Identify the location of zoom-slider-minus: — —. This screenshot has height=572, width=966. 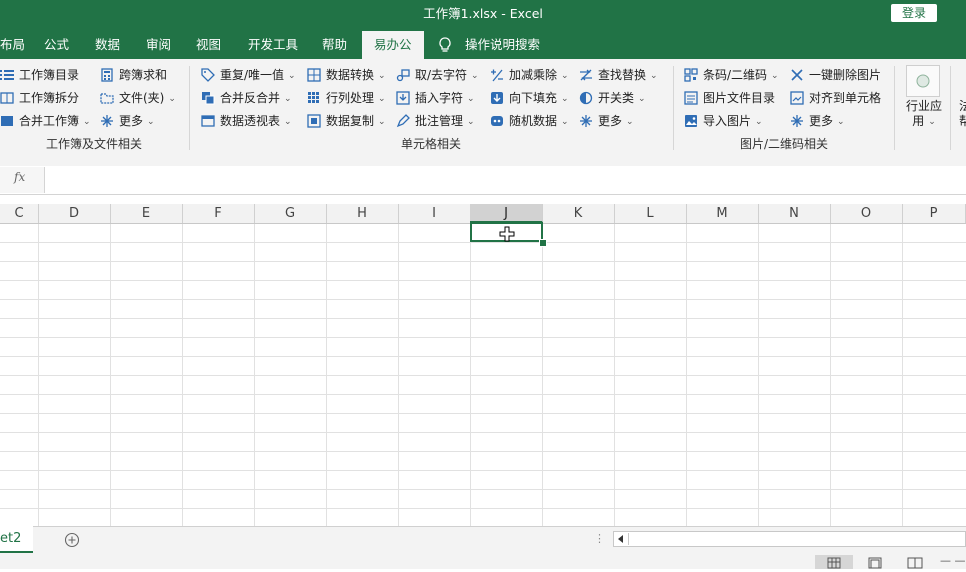
(953, 560).